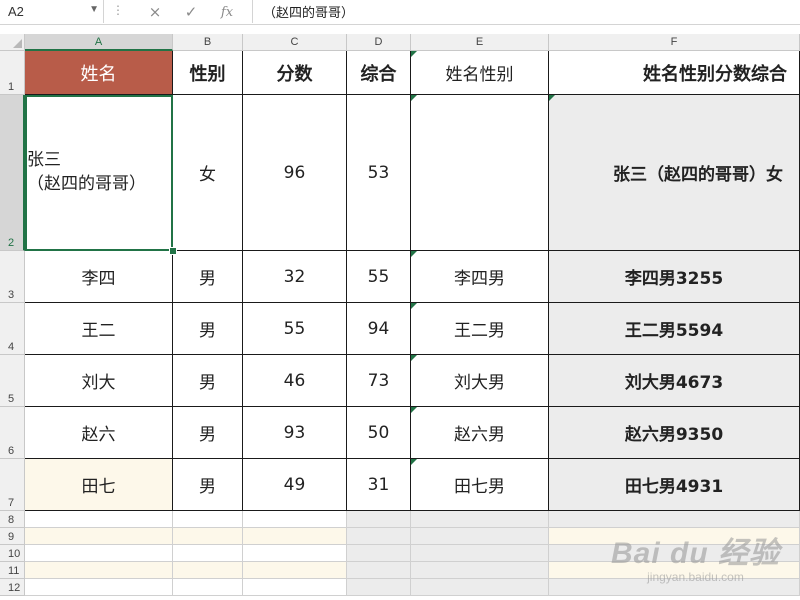  I want to click on cell-e7: 田七男, so click(480, 485).